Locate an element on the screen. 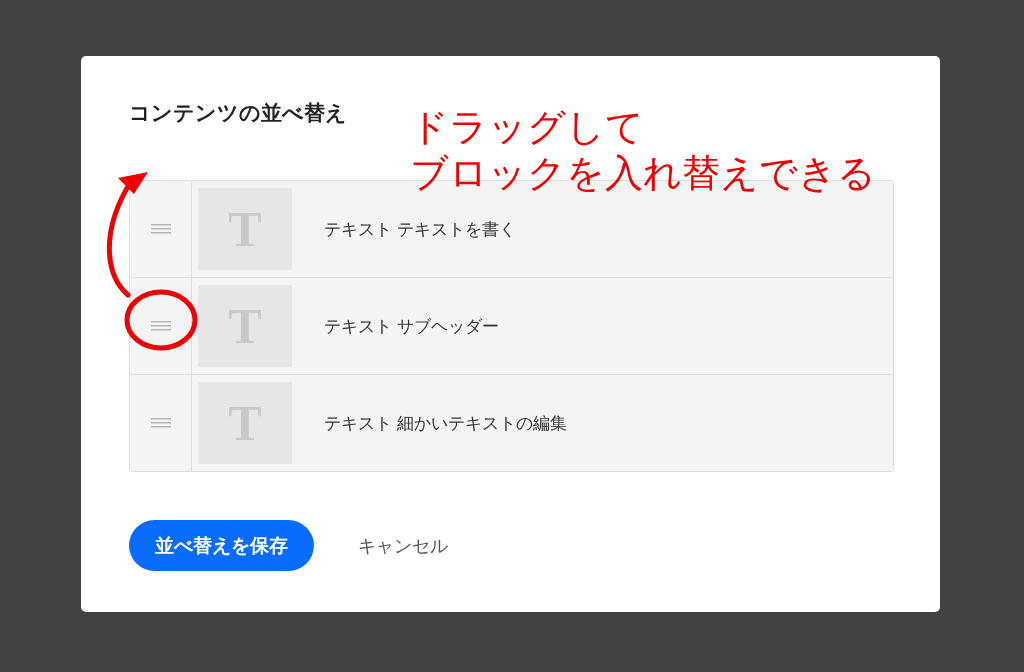  block-label: テキスト サブヘッダー is located at coordinates (412, 326).